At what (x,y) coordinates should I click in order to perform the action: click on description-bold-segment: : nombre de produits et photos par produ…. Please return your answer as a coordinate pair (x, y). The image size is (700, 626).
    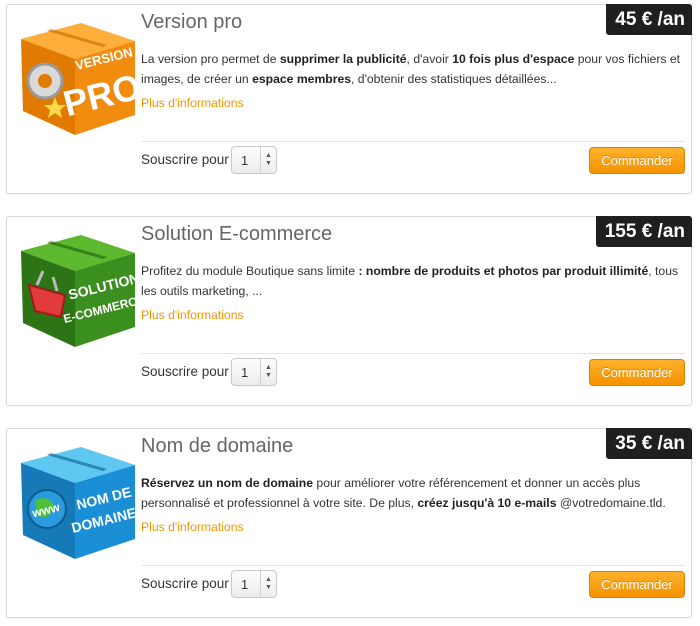
    Looking at the image, I should click on (503, 271).